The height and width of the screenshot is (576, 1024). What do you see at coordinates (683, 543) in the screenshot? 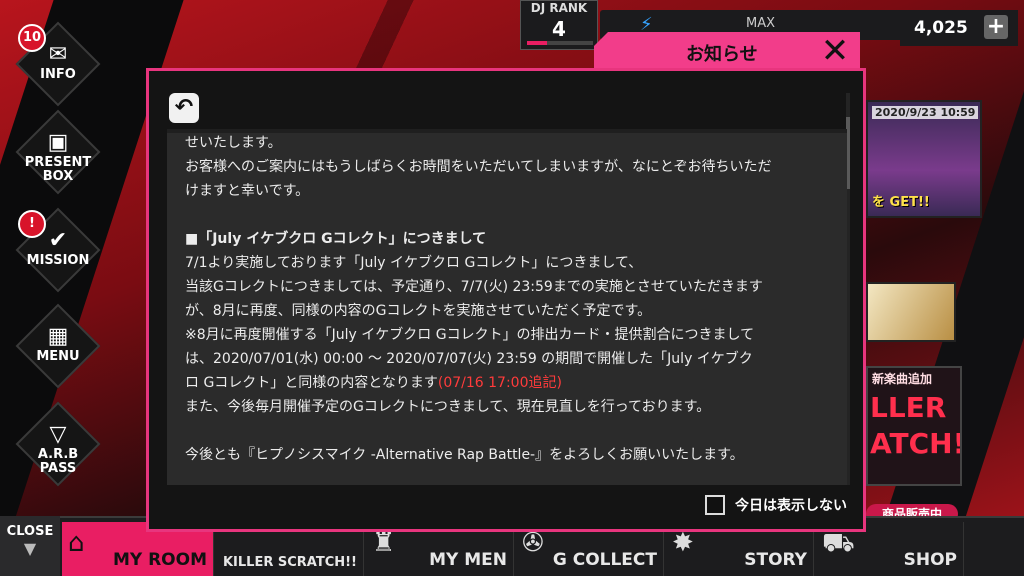
I see `book-icon: ✸` at bounding box center [683, 543].